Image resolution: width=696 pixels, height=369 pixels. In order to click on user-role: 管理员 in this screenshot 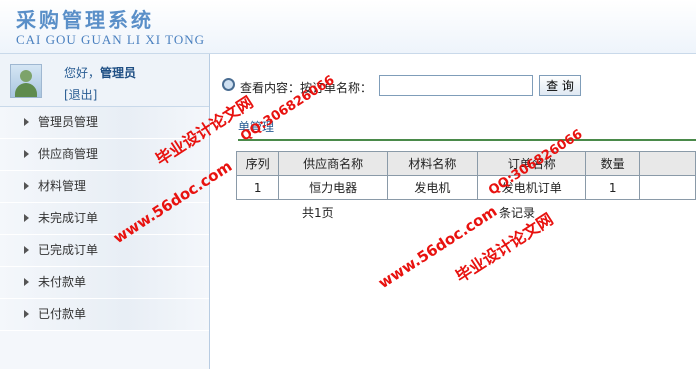, I will do `click(118, 73)`.